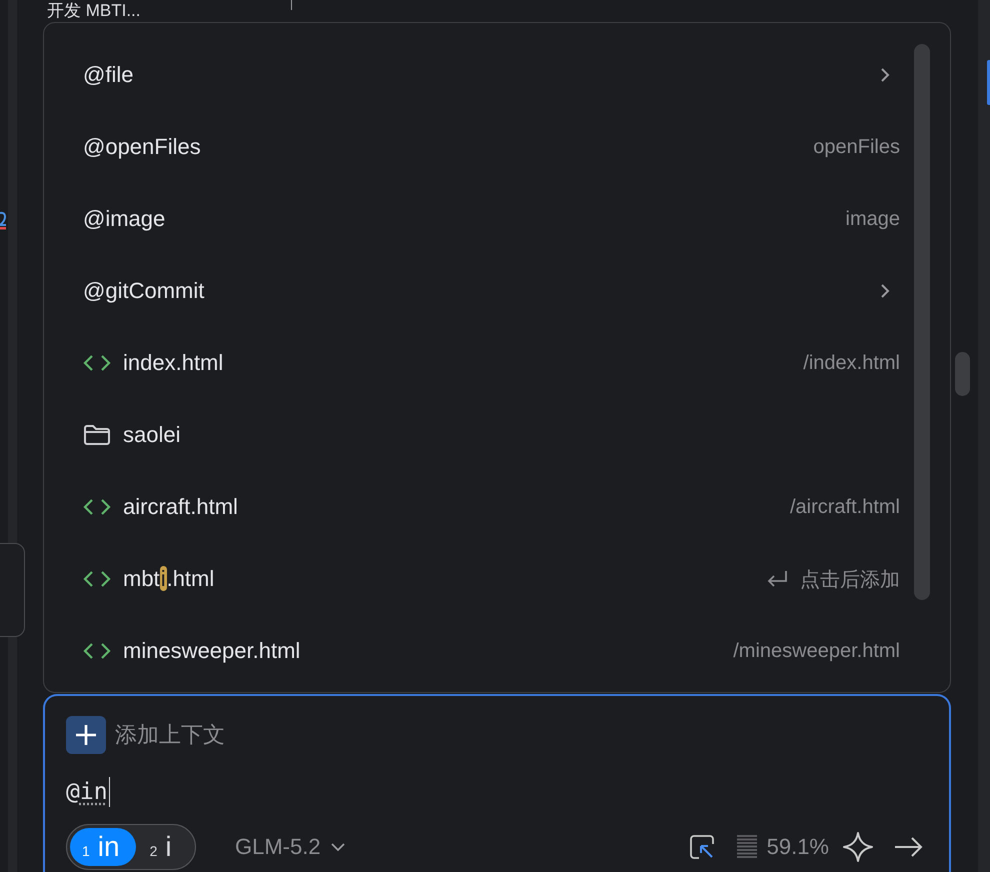 Image resolution: width=990 pixels, height=872 pixels. I want to click on sparkle-icon, so click(858, 847).